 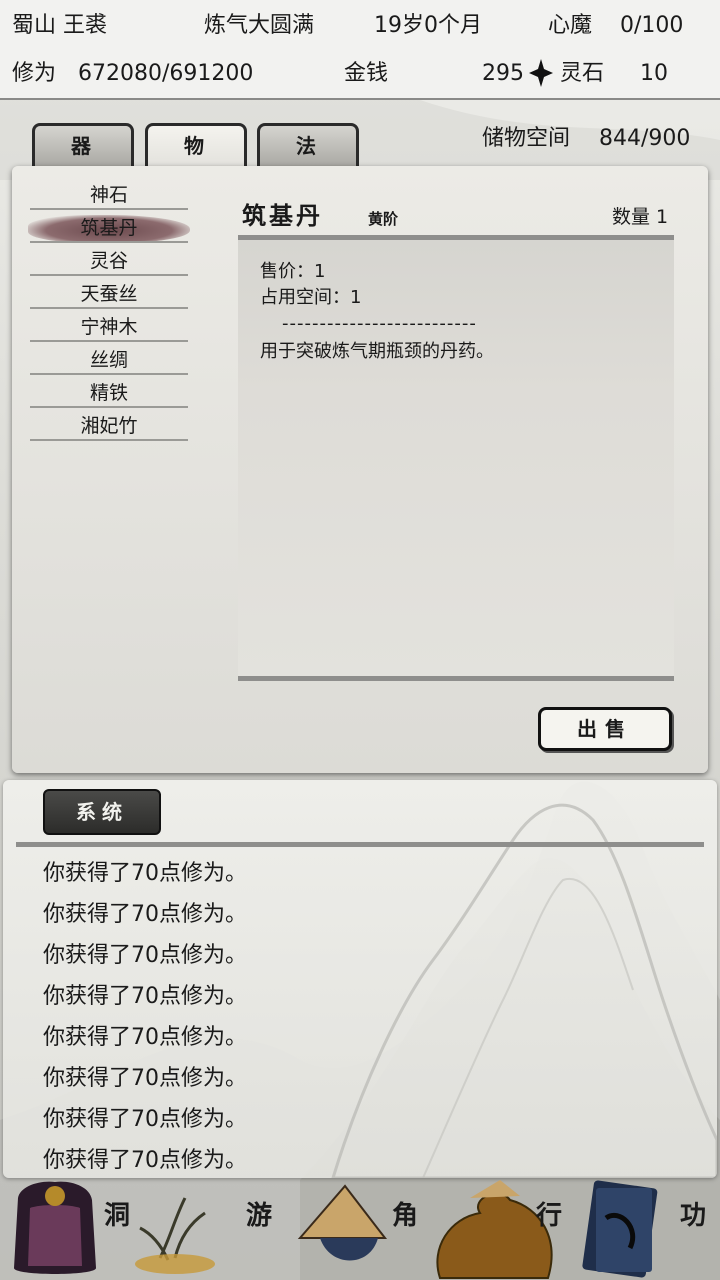 What do you see at coordinates (282, 215) in the screenshot?
I see `item-title: 筑基丹` at bounding box center [282, 215].